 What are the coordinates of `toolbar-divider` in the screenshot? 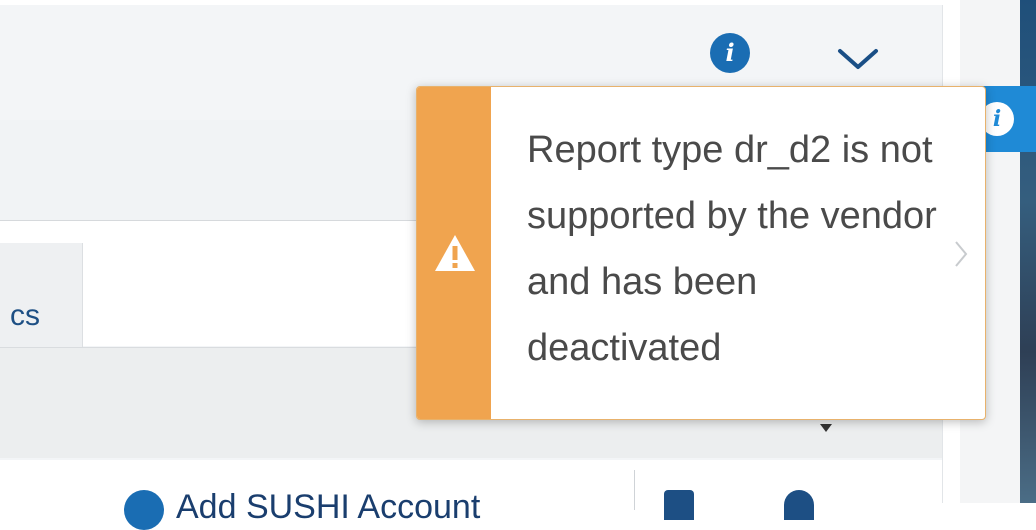 It's located at (634, 490).